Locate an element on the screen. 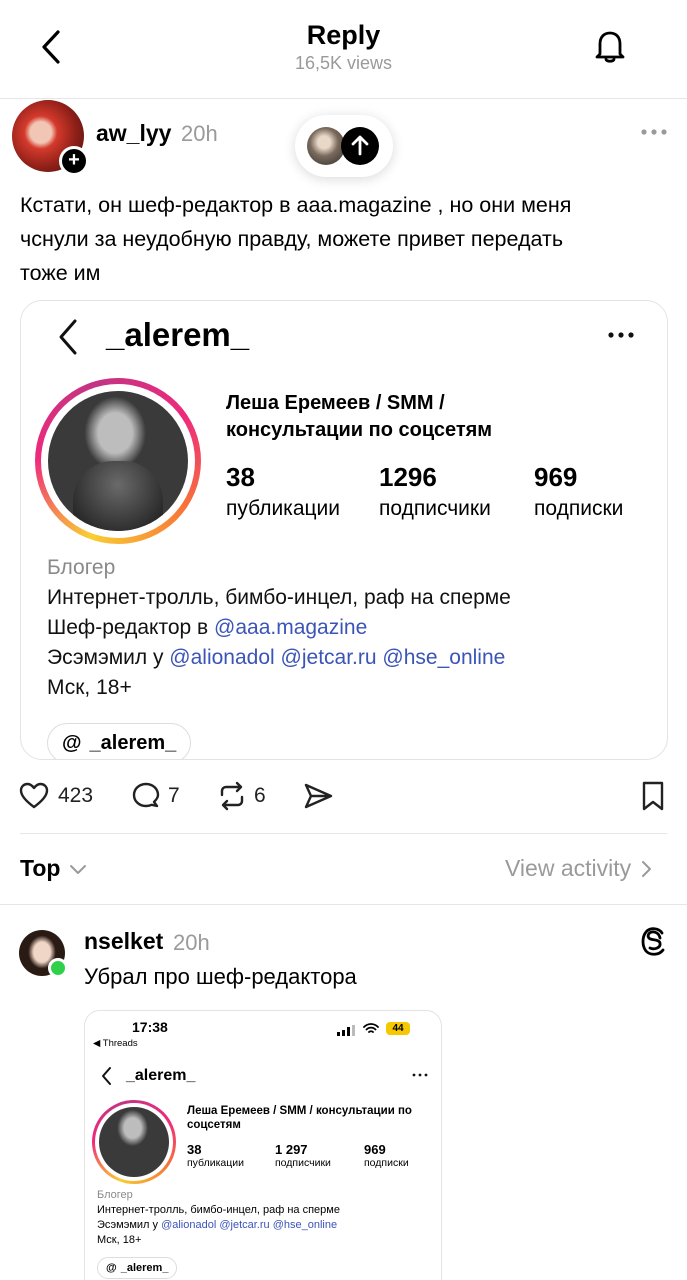  comment-icon is located at coordinates (146, 795).